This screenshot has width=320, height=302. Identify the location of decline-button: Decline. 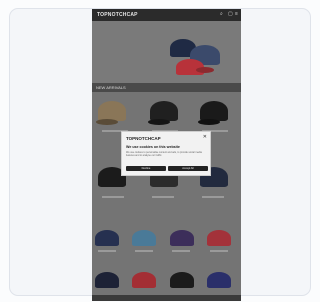
(146, 168).